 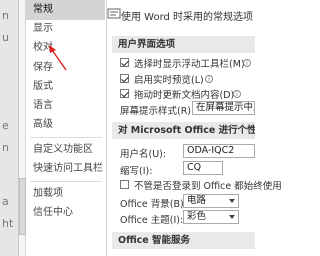 I want to click on section-header-intelligent-services: Office 智能服务, so click(x=183, y=240).